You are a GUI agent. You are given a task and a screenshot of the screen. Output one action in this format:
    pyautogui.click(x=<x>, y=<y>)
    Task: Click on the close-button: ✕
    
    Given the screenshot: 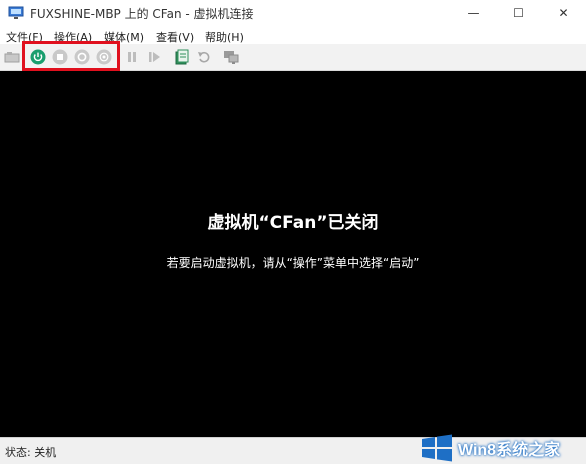 What is the action you would take?
    pyautogui.click(x=563, y=13)
    